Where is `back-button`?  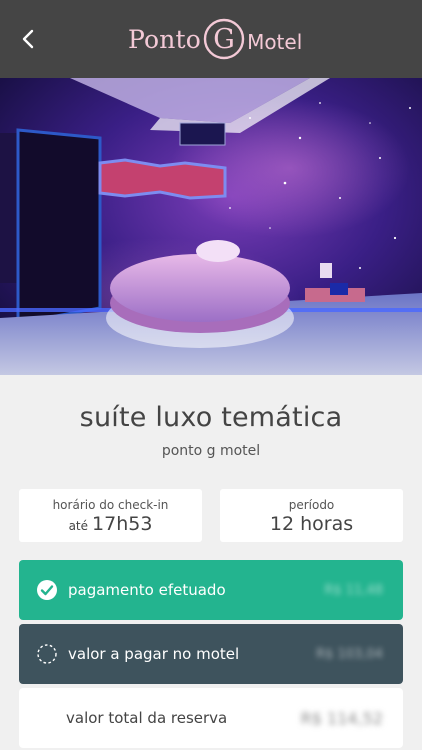
back-button is located at coordinates (29, 39).